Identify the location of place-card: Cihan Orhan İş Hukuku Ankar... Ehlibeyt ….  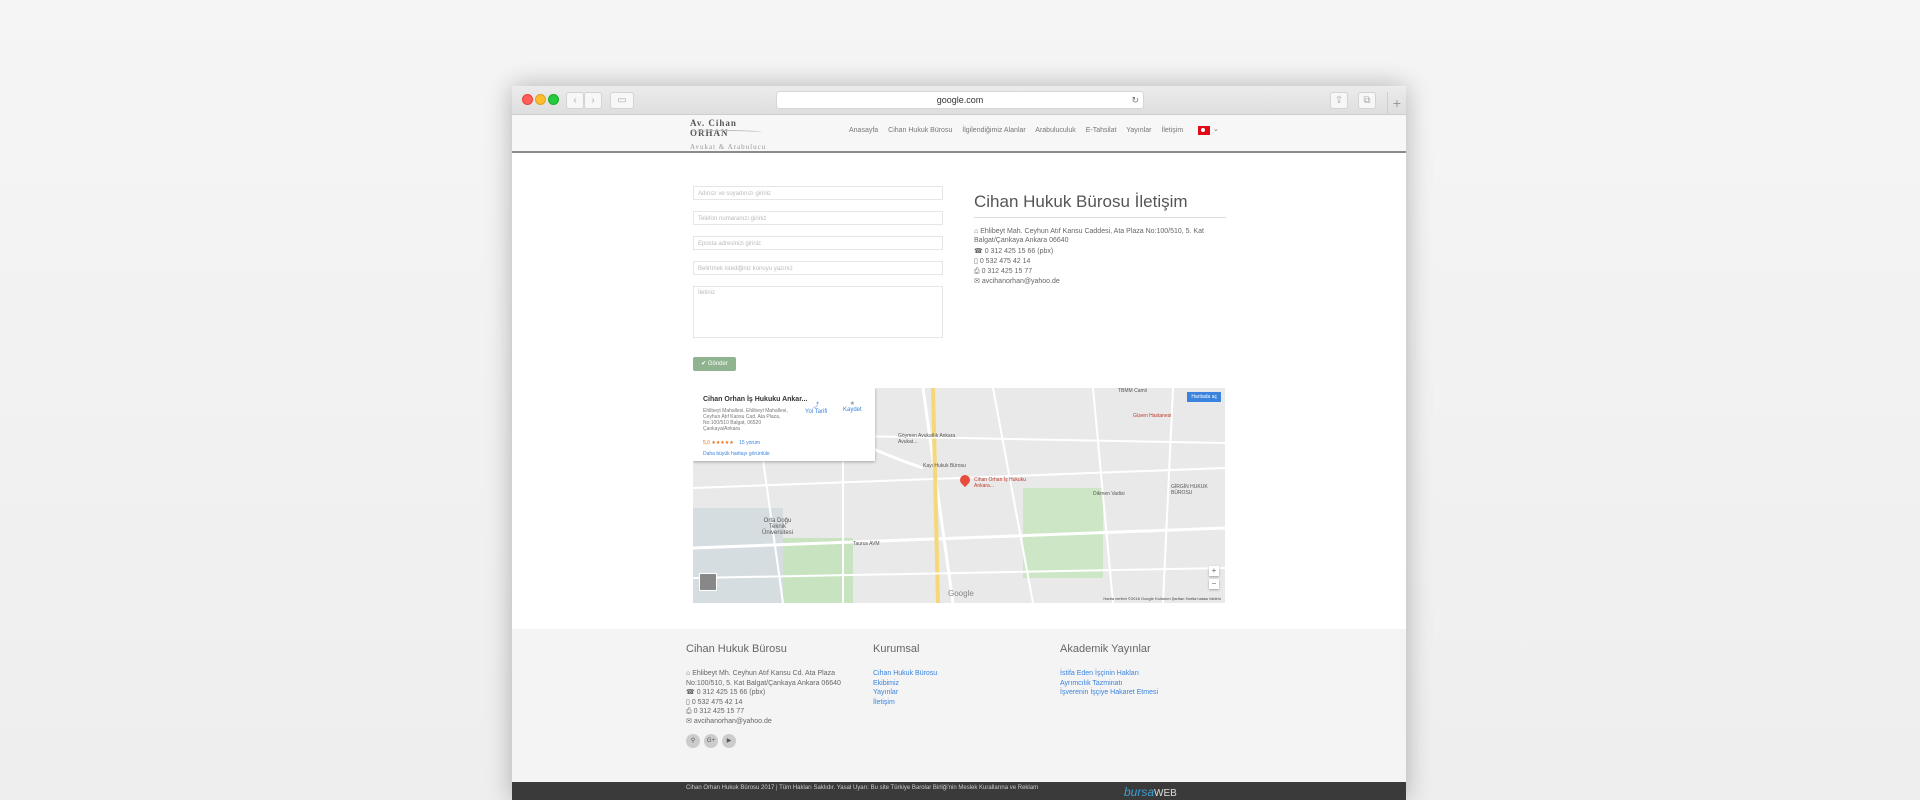
(784, 424).